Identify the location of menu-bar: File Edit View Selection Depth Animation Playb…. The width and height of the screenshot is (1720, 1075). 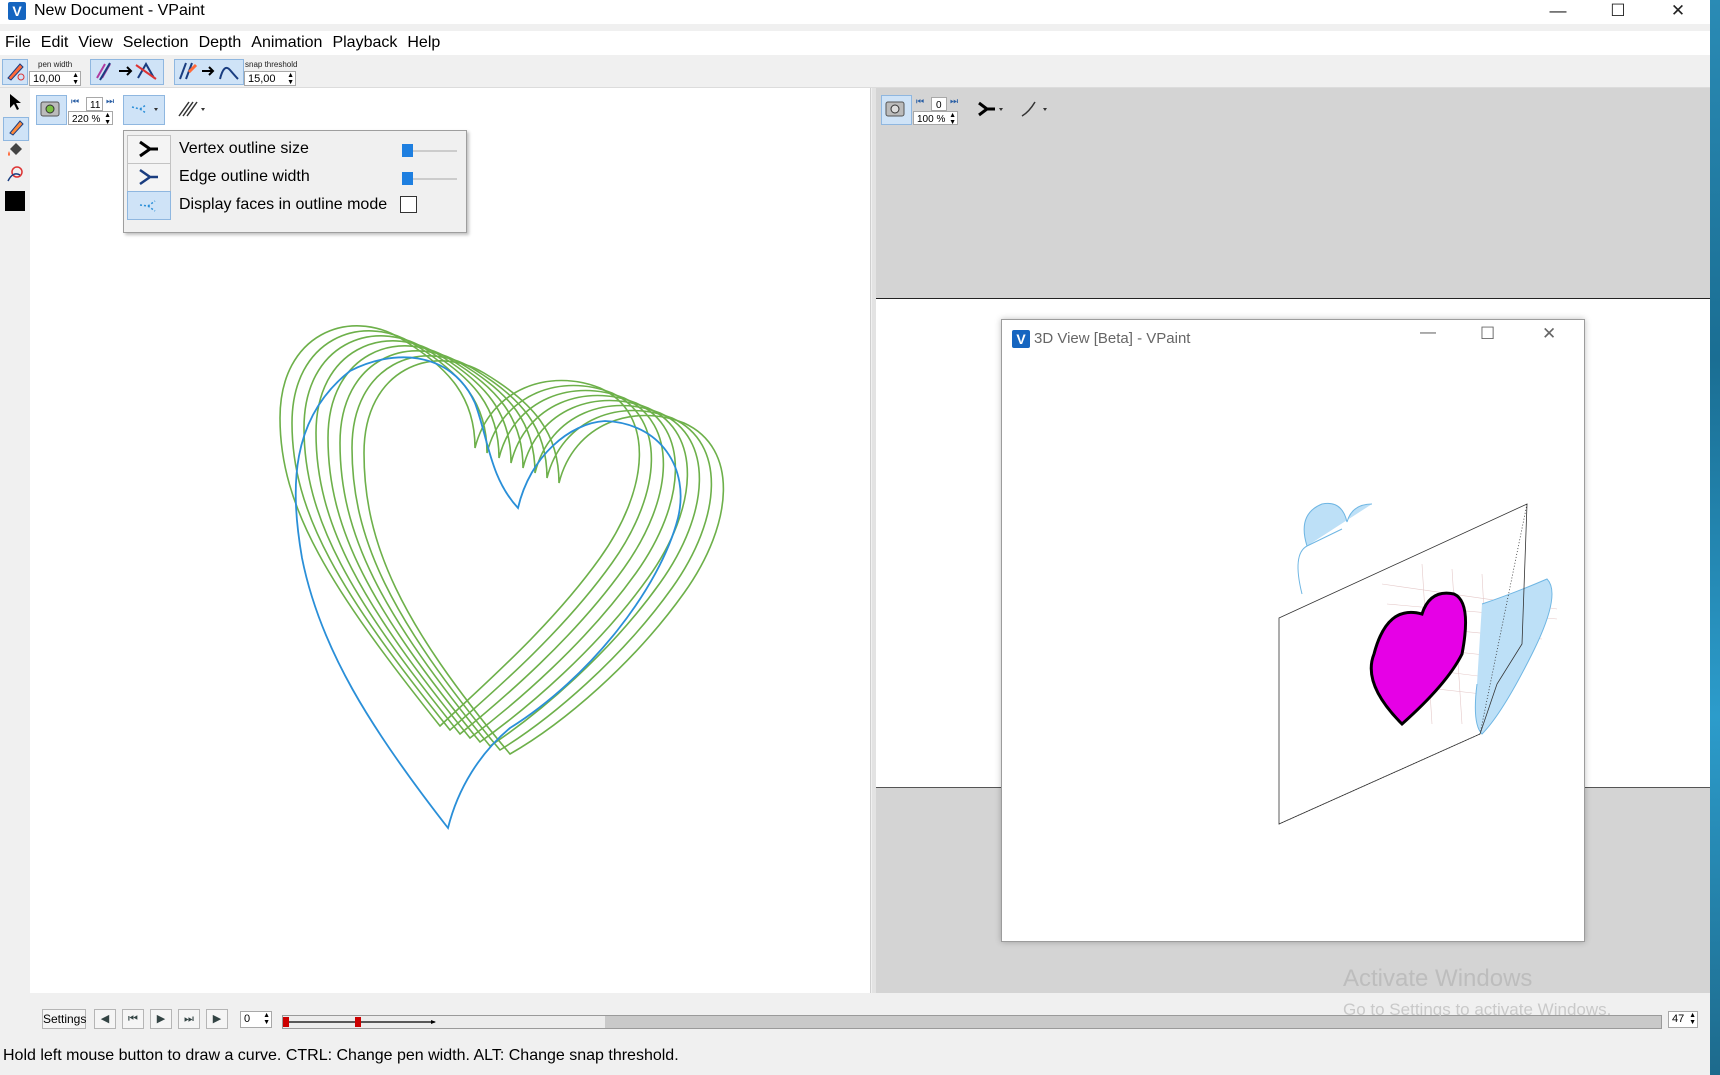
(855, 43).